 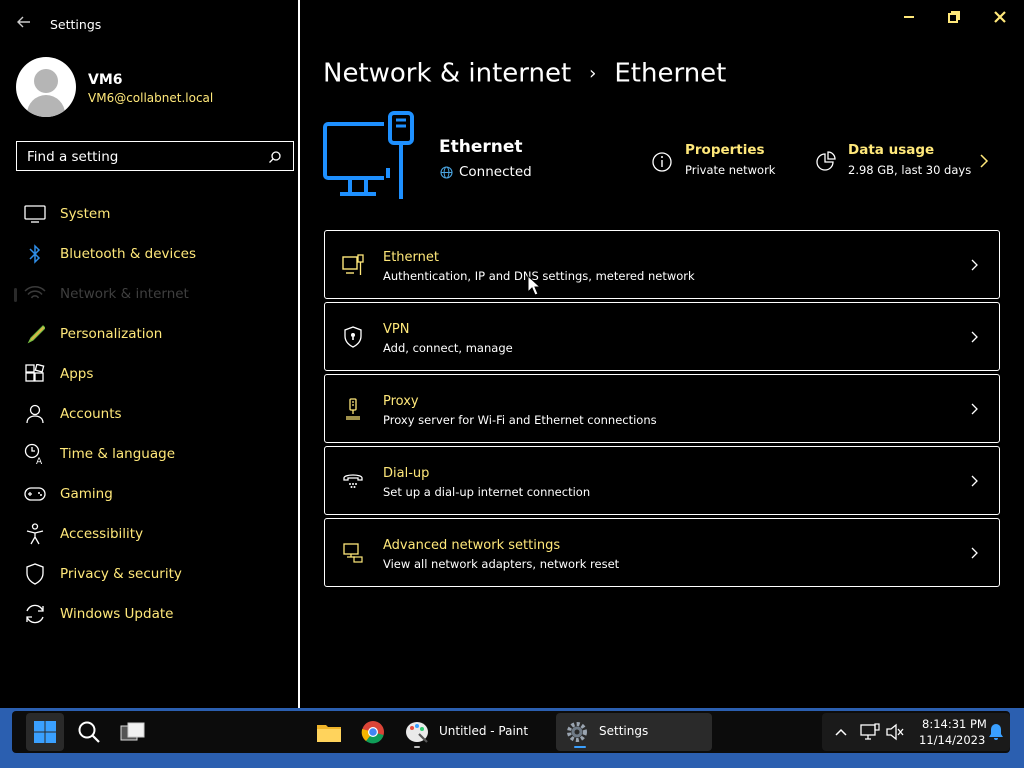 I want to click on sidebar-item-network: Network & internet, so click(x=153, y=294).